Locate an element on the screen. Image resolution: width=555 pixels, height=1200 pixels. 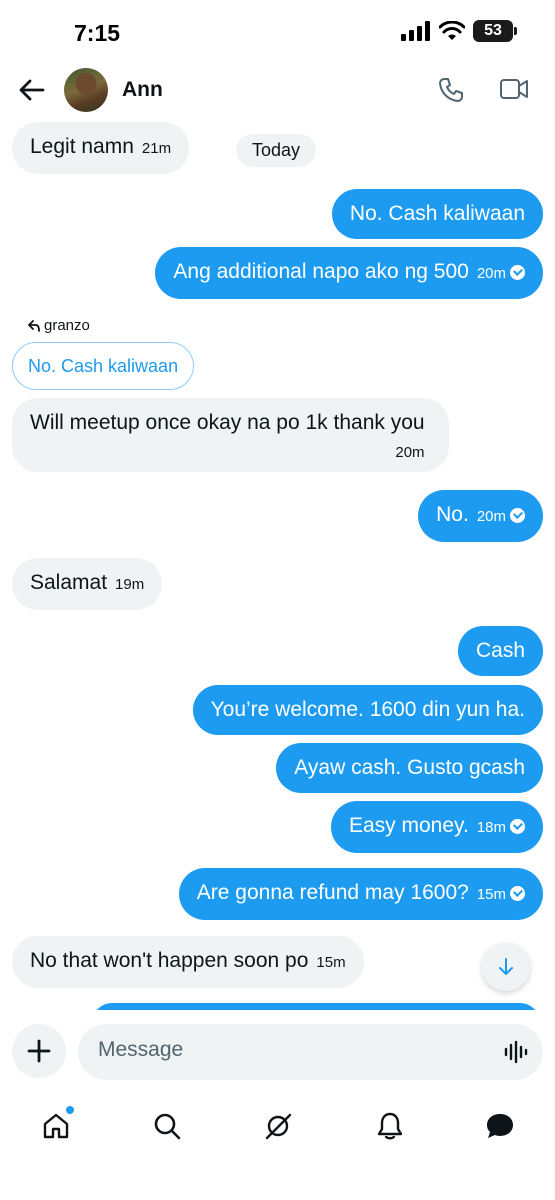
message-text: Will meetup once okay na po 1k thank you is located at coordinates (227, 422).